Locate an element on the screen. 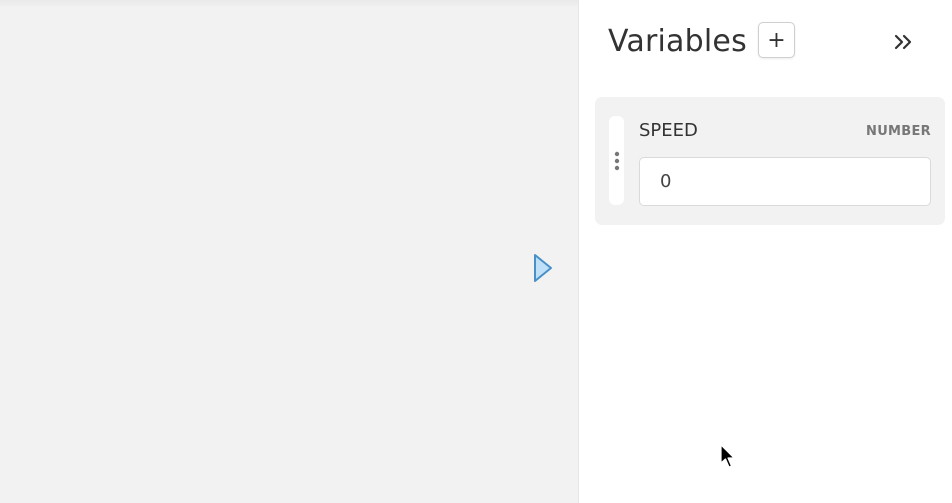 This screenshot has width=952, height=503. collapse-panel-button is located at coordinates (904, 42).